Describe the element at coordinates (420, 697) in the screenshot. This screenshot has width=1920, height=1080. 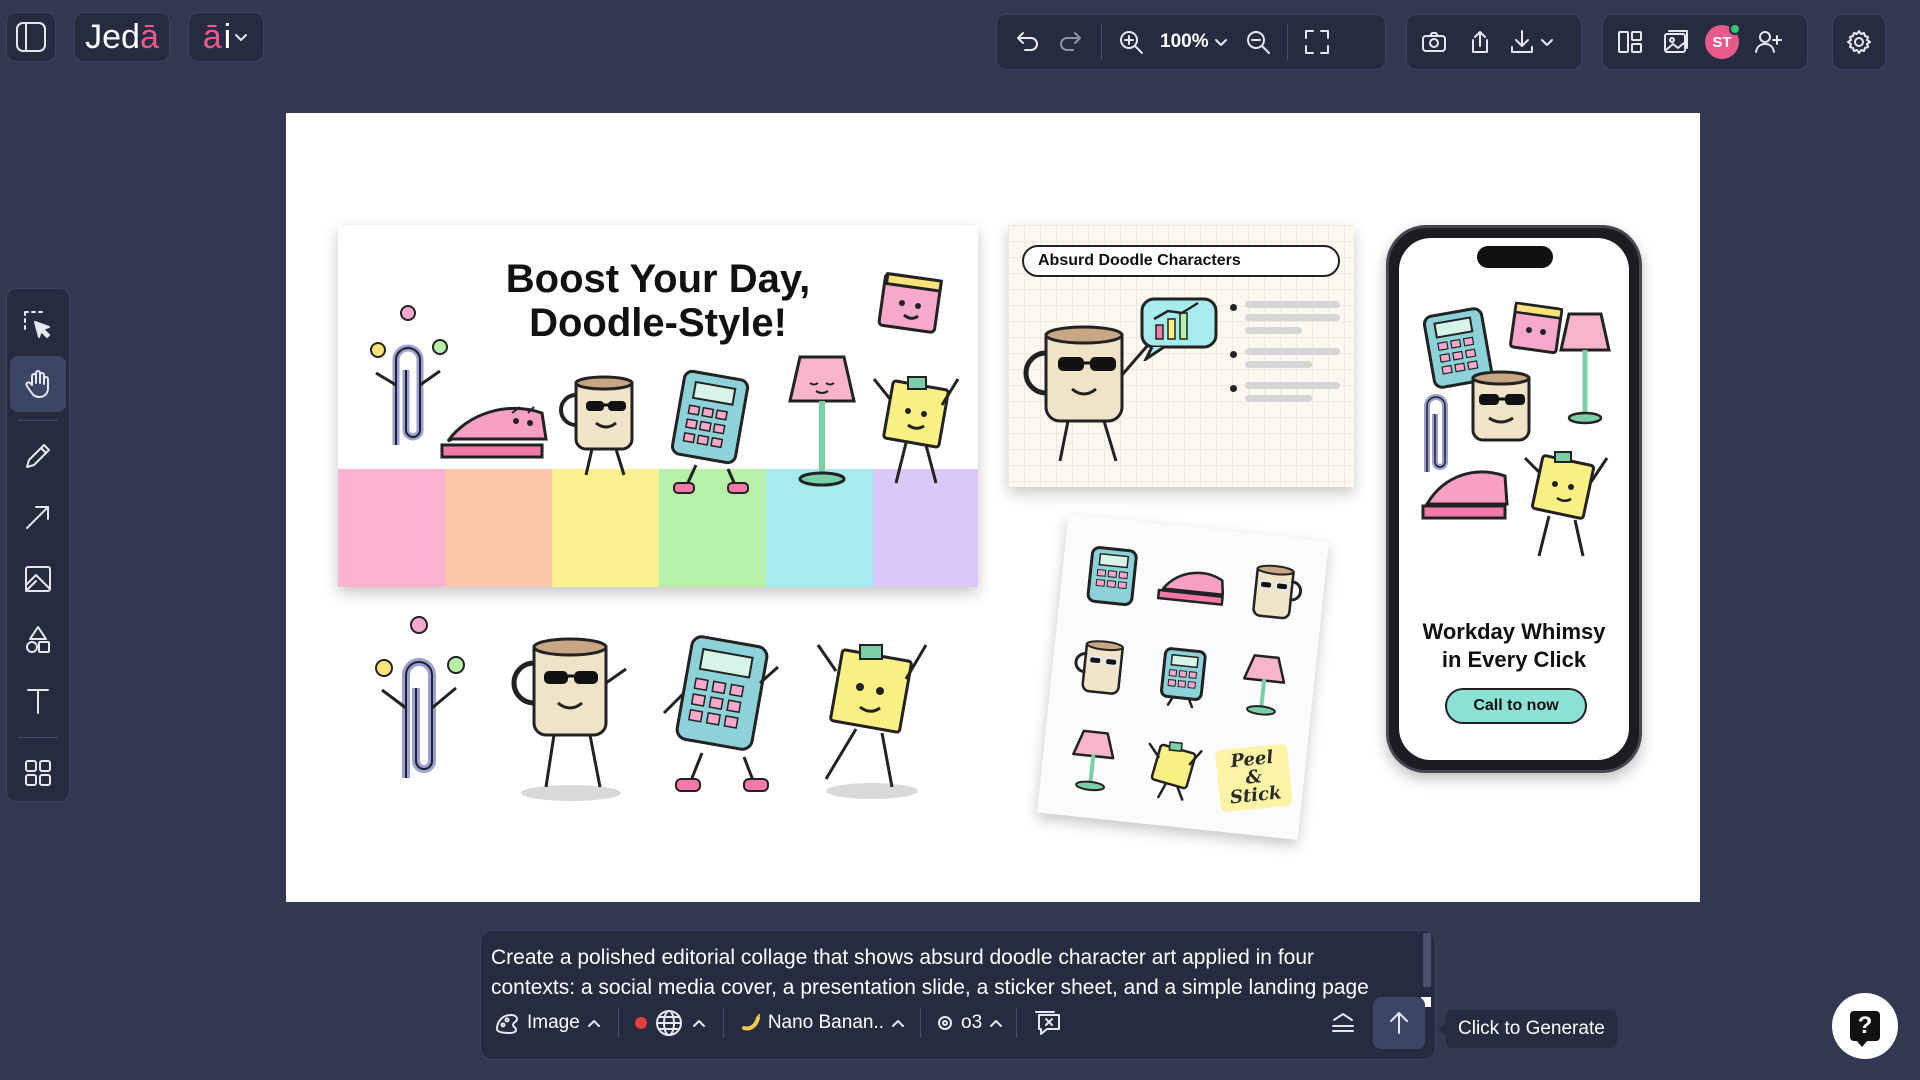
I see `paperclip-doodle` at that location.